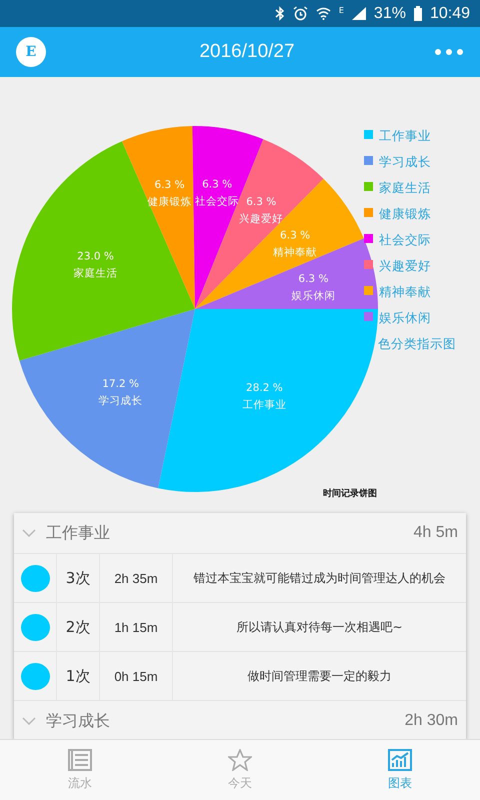 This screenshot has width=480, height=800. What do you see at coordinates (295, 252) in the screenshot?
I see `slice-category-label: 精神奉献` at bounding box center [295, 252].